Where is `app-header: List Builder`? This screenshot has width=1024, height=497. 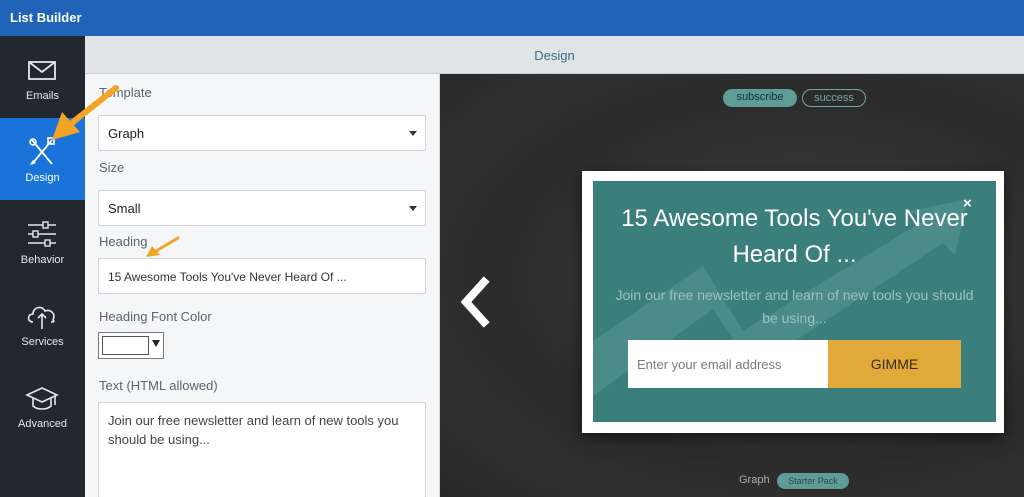
app-header: List Builder is located at coordinates (512, 18).